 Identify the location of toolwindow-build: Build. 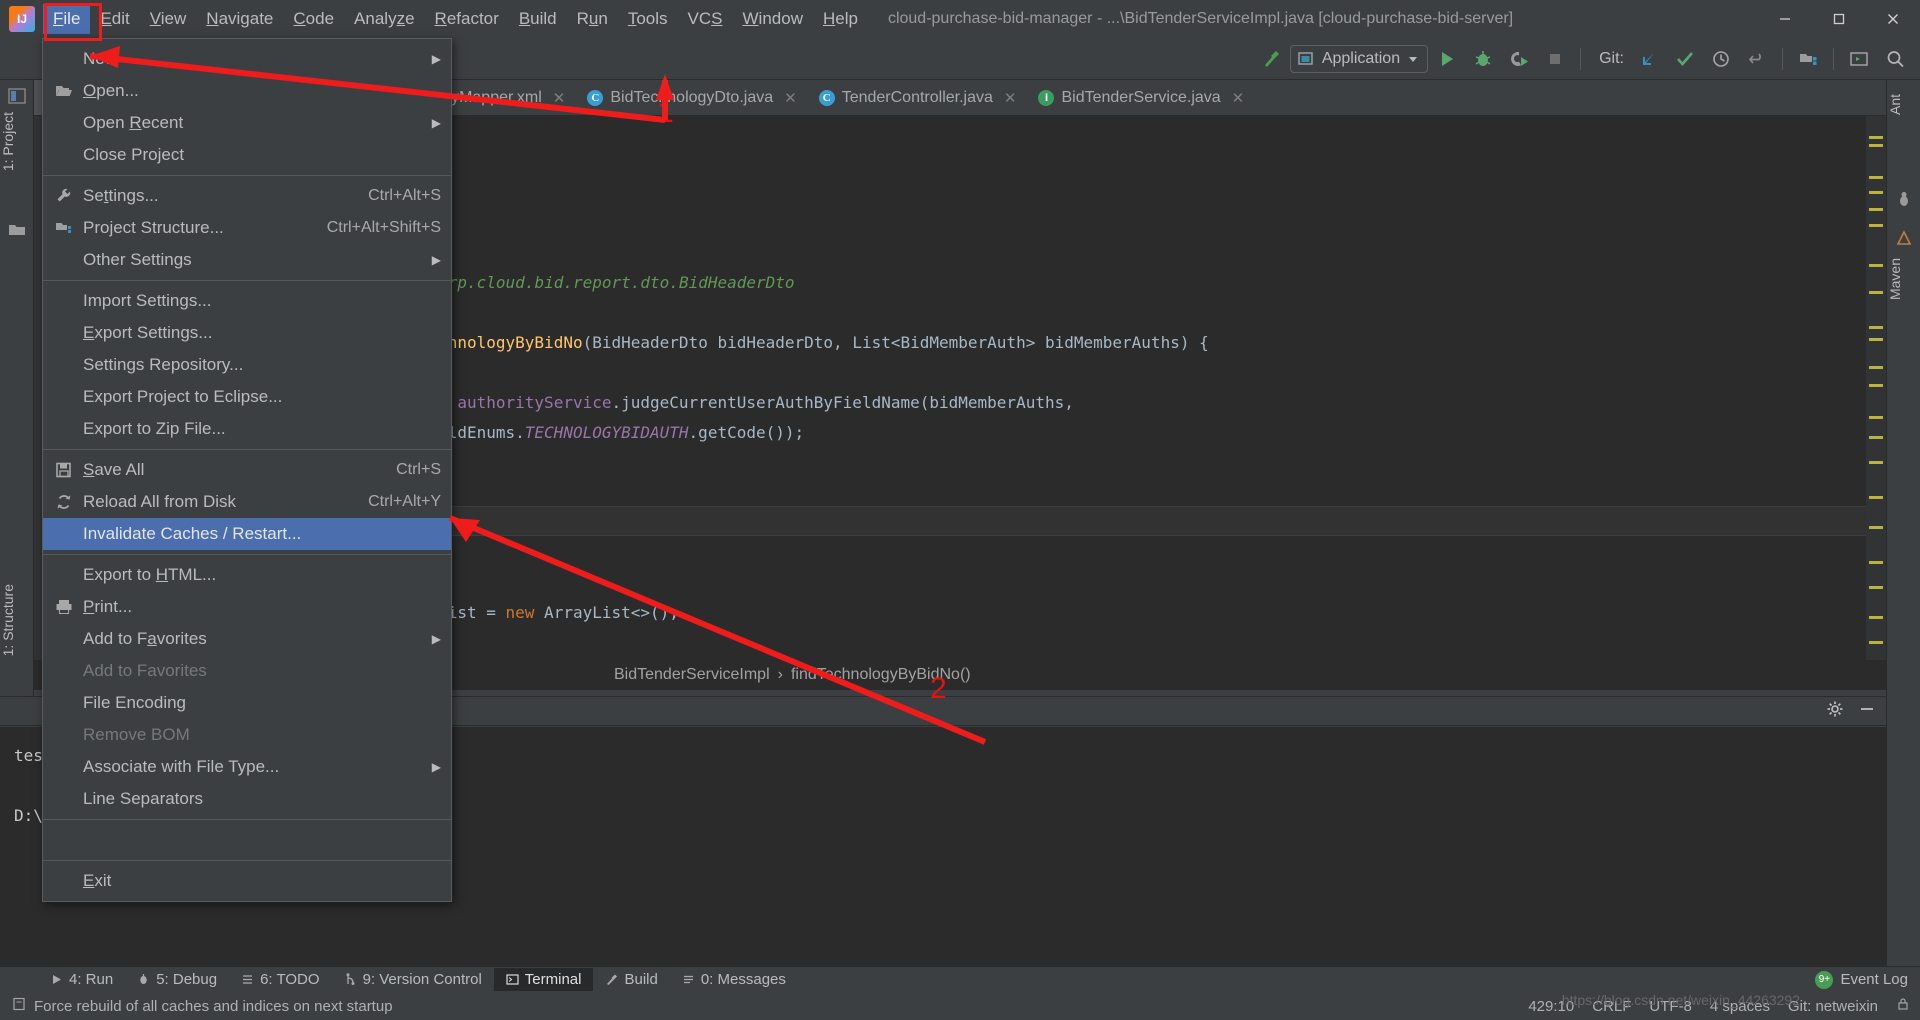
(631, 979).